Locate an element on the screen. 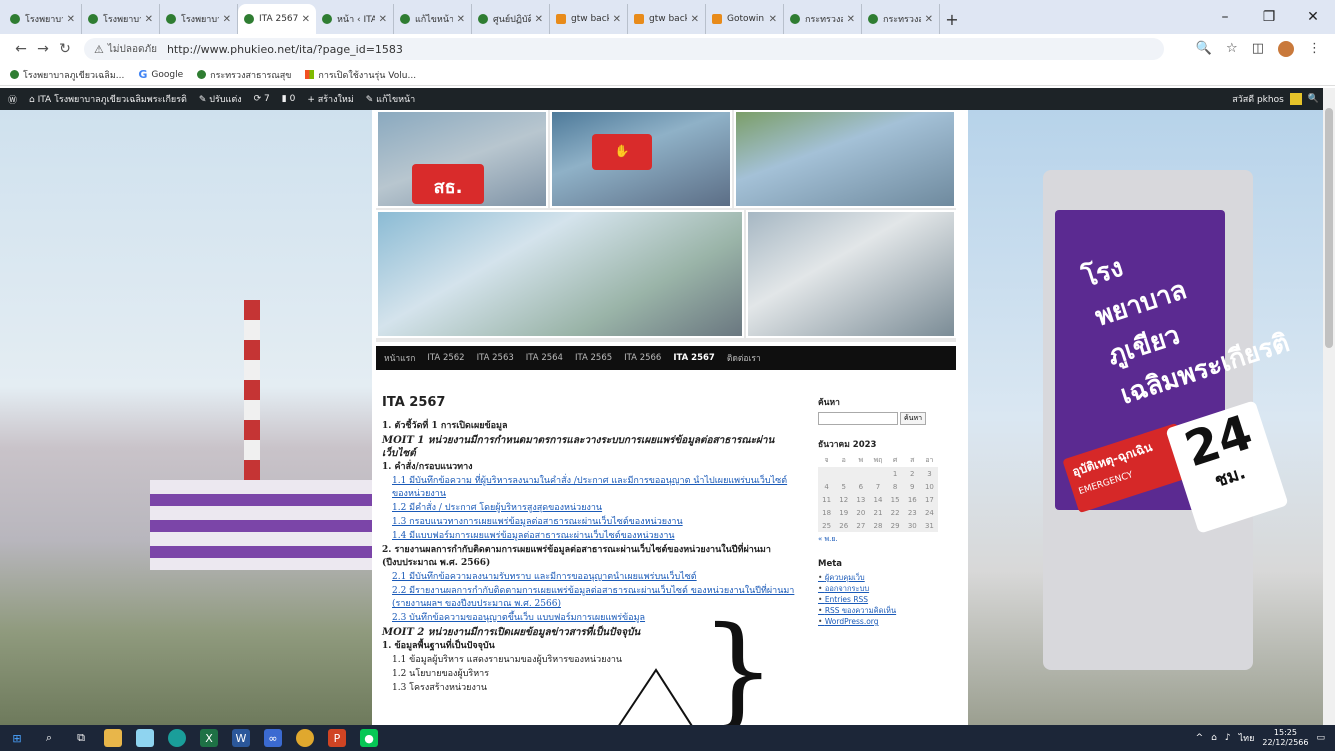 The width and height of the screenshot is (1335, 751). forward-icon: → is located at coordinates (43, 49).